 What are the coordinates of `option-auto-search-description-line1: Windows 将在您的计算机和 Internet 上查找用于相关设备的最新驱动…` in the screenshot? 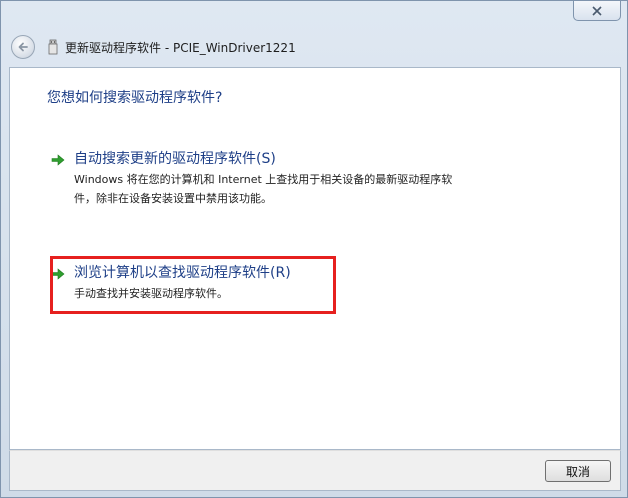 It's located at (263, 179).